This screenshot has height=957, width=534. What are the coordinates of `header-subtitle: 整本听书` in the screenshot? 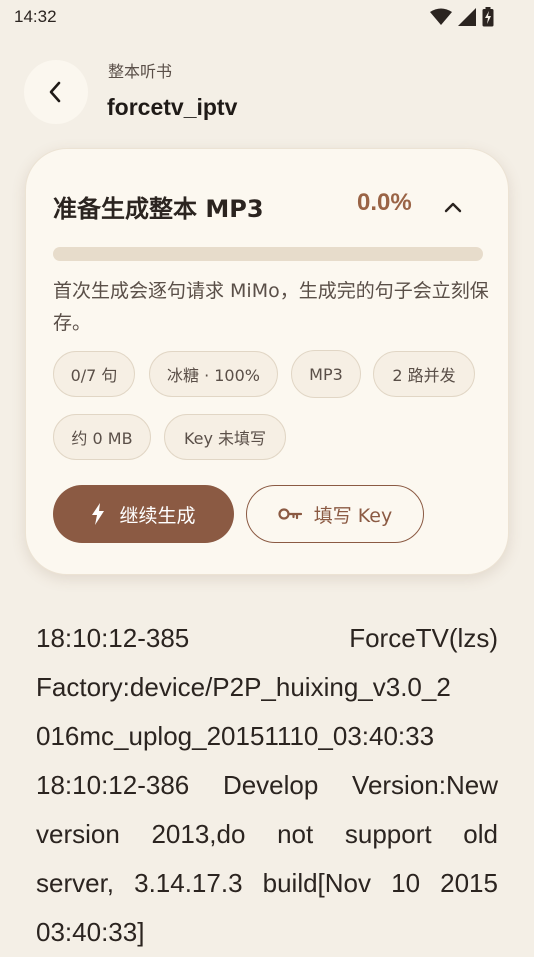 It's located at (140, 71).